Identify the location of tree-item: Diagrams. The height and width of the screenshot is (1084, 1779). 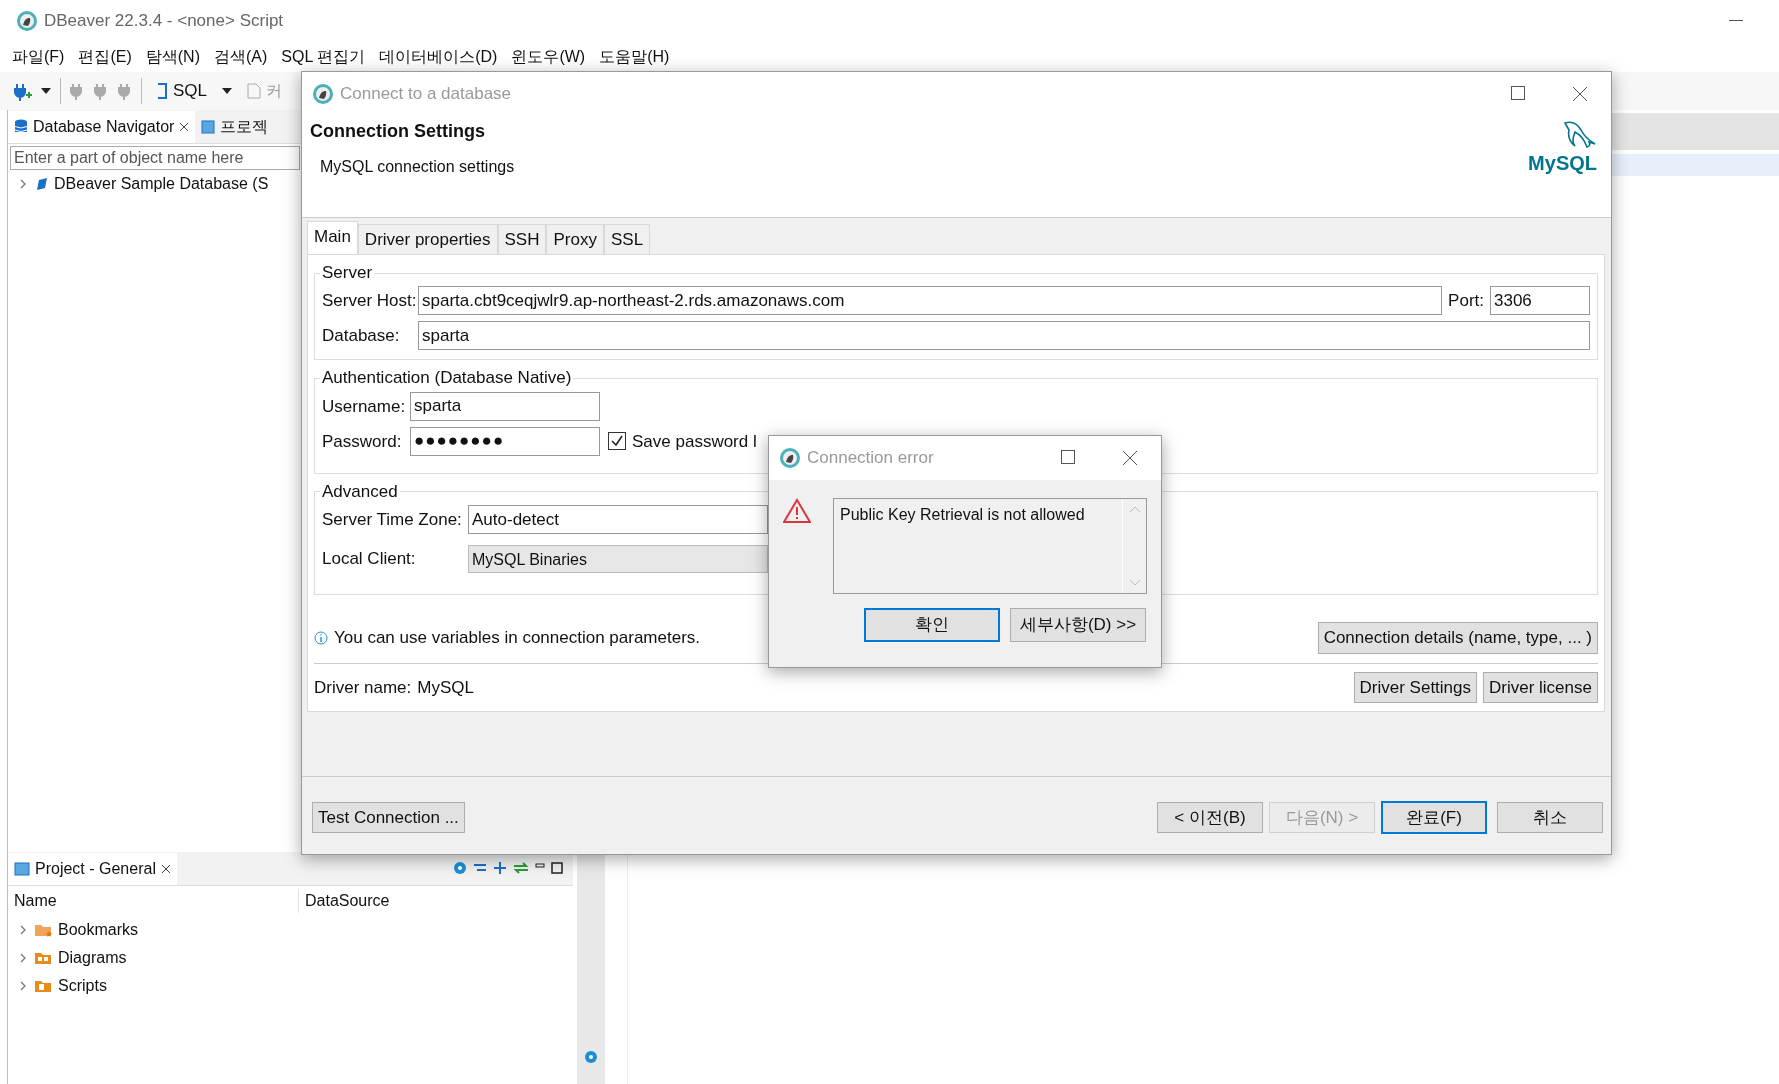
(92, 958).